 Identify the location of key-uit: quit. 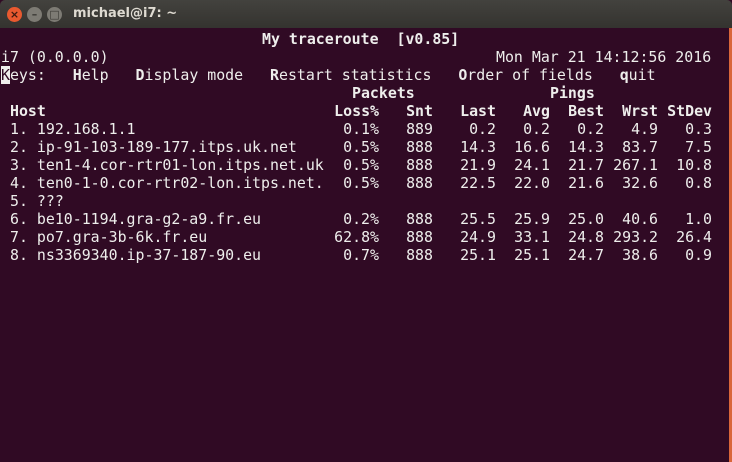
(624, 75).